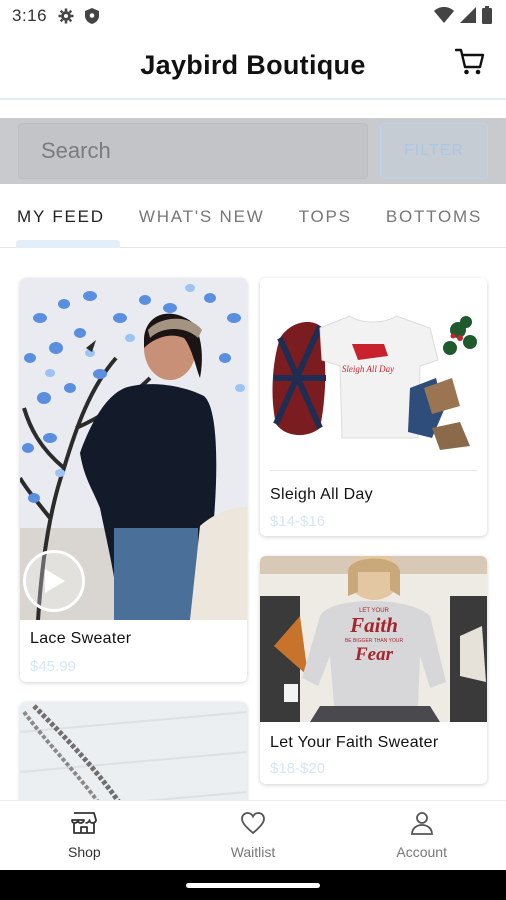 Image resolution: width=506 pixels, height=900 pixels. I want to click on sweater-art-line4: Fear, so click(374, 654).